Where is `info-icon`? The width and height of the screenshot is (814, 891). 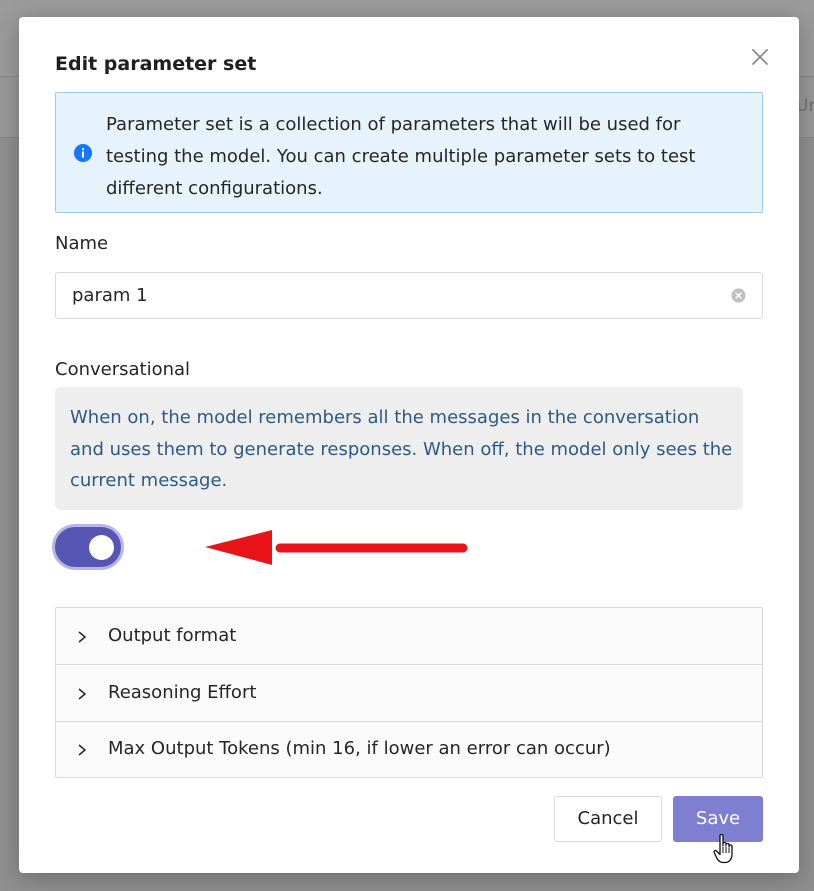 info-icon is located at coordinates (83, 153).